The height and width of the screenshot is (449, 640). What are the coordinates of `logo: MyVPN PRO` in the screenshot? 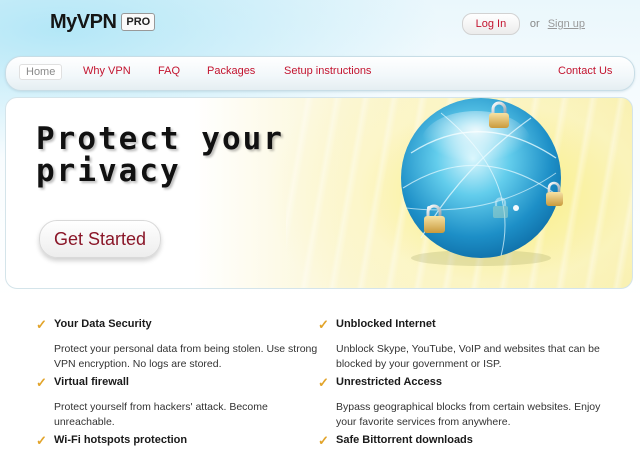 It's located at (103, 22).